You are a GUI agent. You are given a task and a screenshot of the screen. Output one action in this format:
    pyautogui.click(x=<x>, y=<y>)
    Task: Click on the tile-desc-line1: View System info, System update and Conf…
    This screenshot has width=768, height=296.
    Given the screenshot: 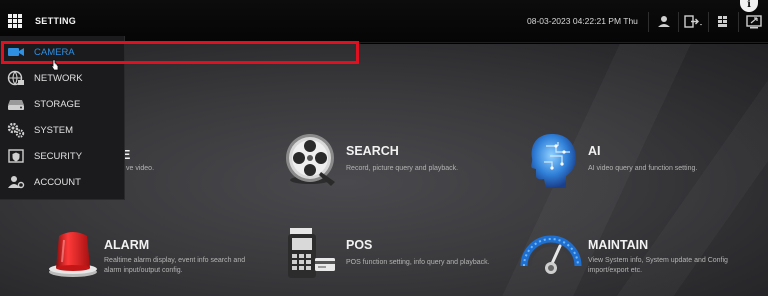 What is the action you would take?
    pyautogui.click(x=658, y=260)
    